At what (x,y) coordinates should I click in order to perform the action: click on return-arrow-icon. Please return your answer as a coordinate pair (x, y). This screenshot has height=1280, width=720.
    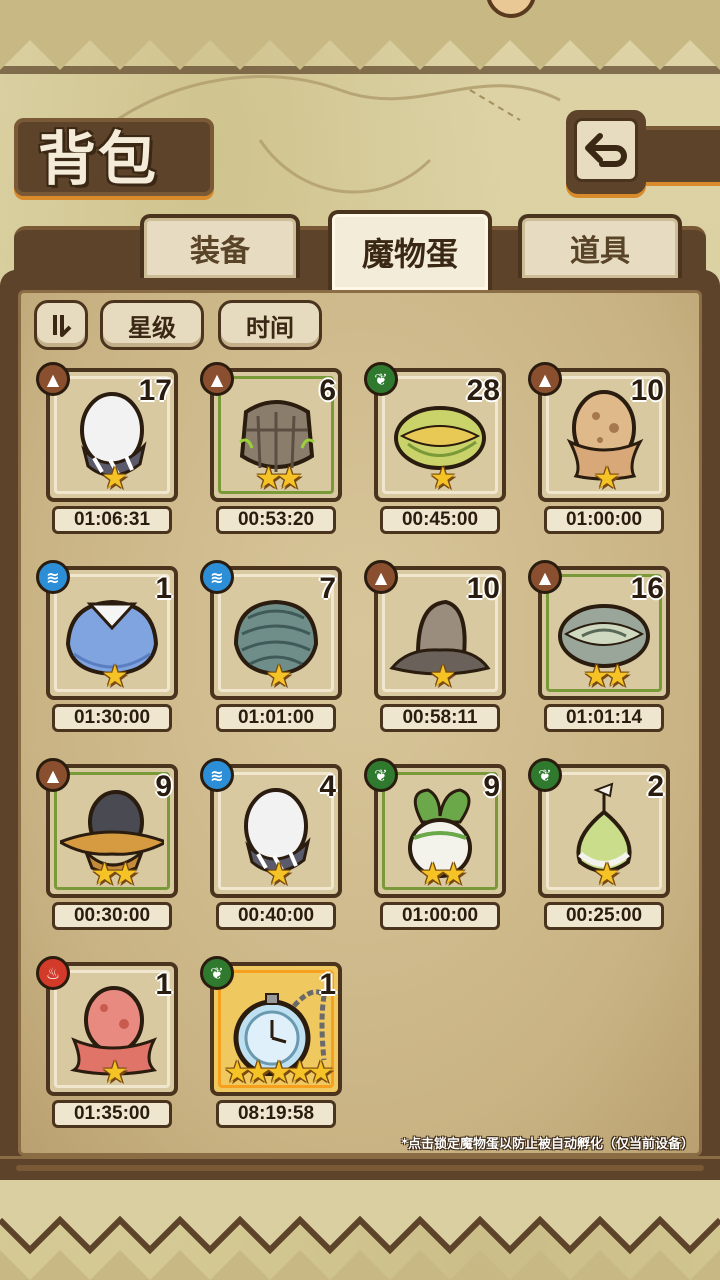
    Looking at the image, I should click on (606, 150).